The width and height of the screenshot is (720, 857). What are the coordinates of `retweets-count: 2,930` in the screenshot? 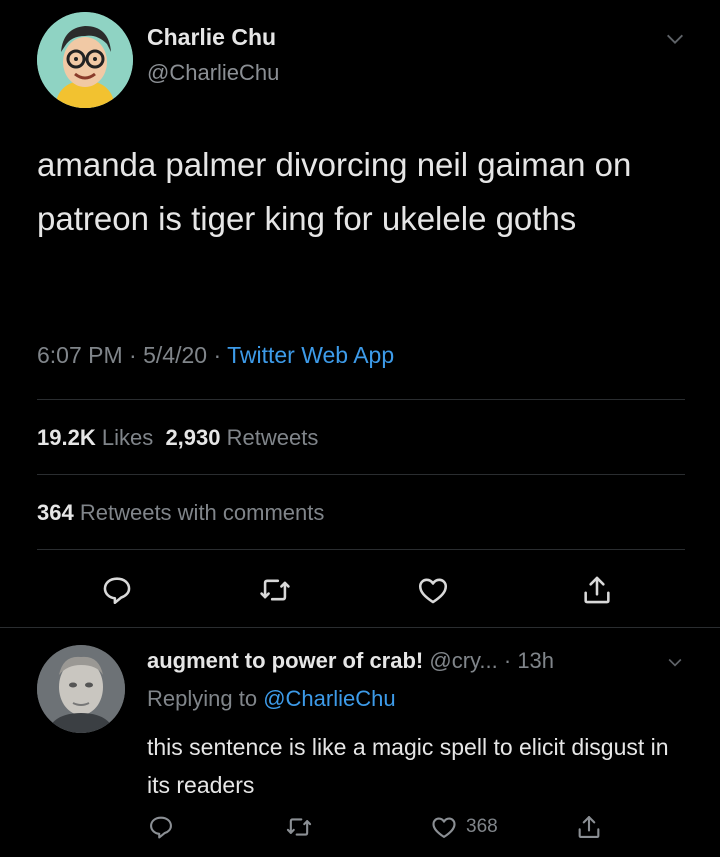 It's located at (193, 437).